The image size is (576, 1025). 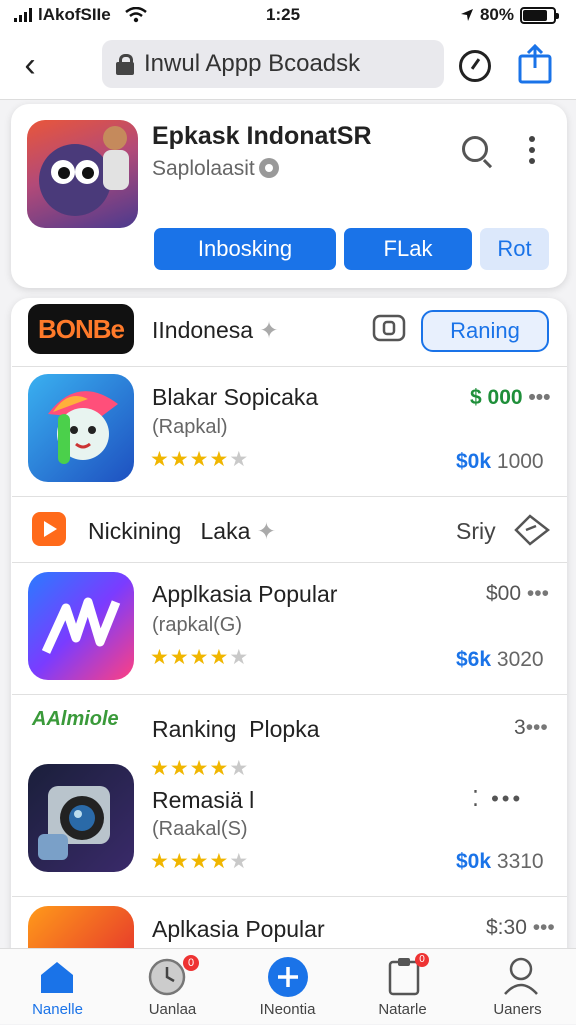 I want to click on home-icon, so click(x=57, y=977).